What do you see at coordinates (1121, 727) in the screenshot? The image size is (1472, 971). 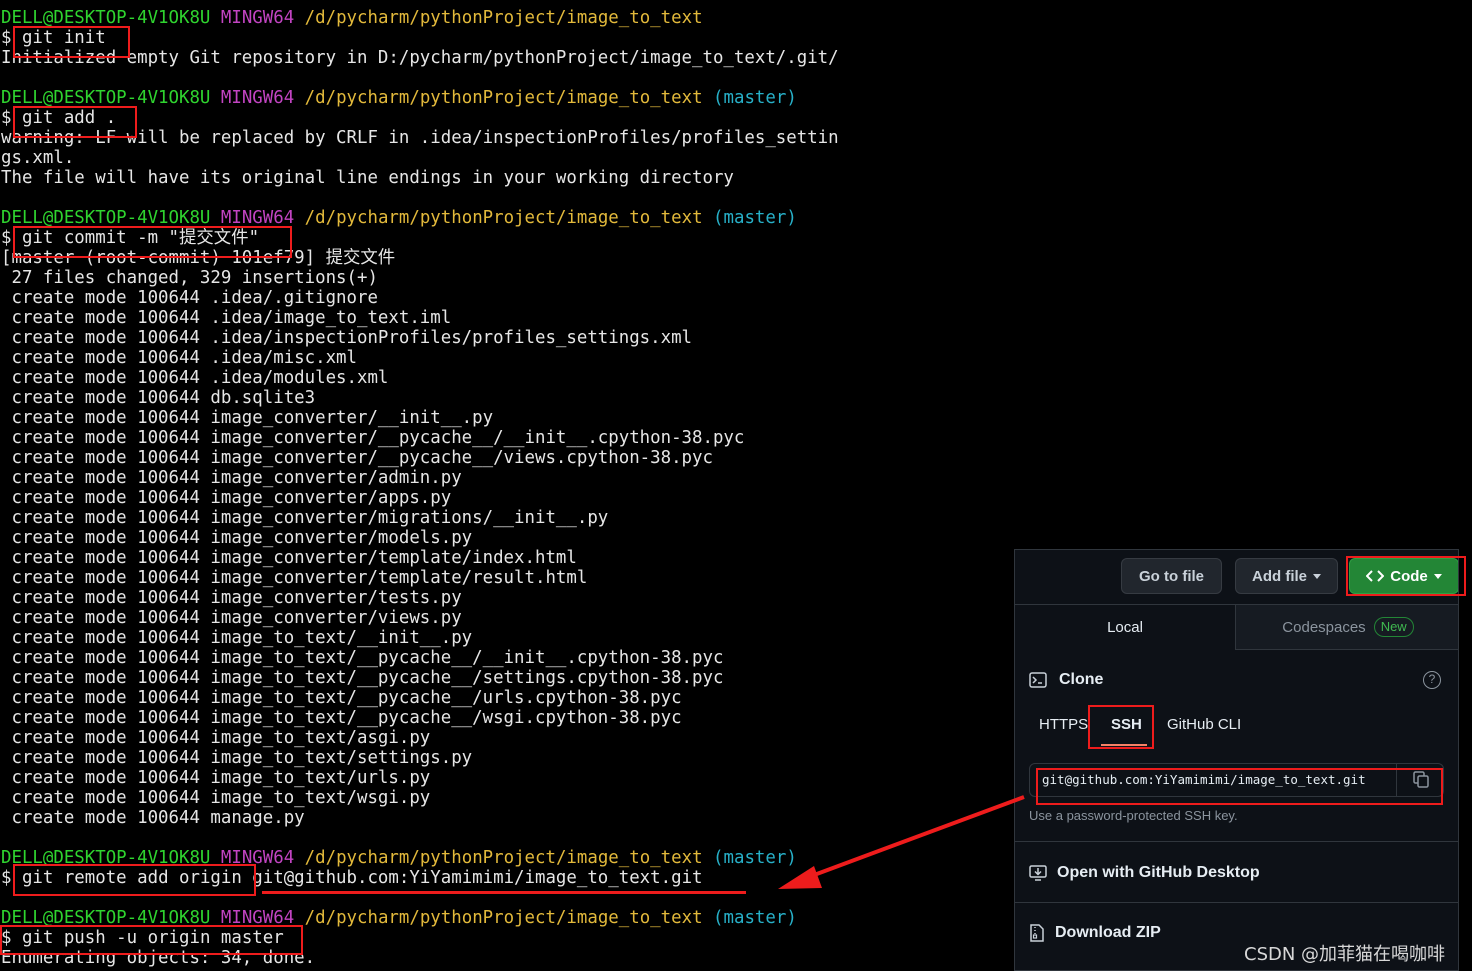 I see `highlight-ssh-tab` at bounding box center [1121, 727].